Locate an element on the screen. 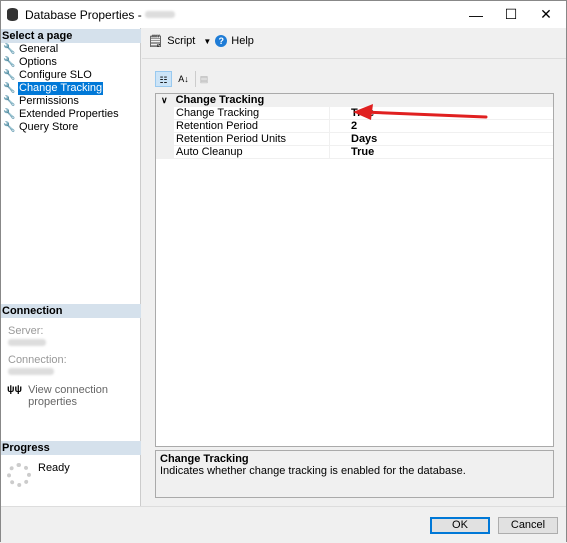 This screenshot has height=543, width=567. cancel-button: Cancel is located at coordinates (528, 525).